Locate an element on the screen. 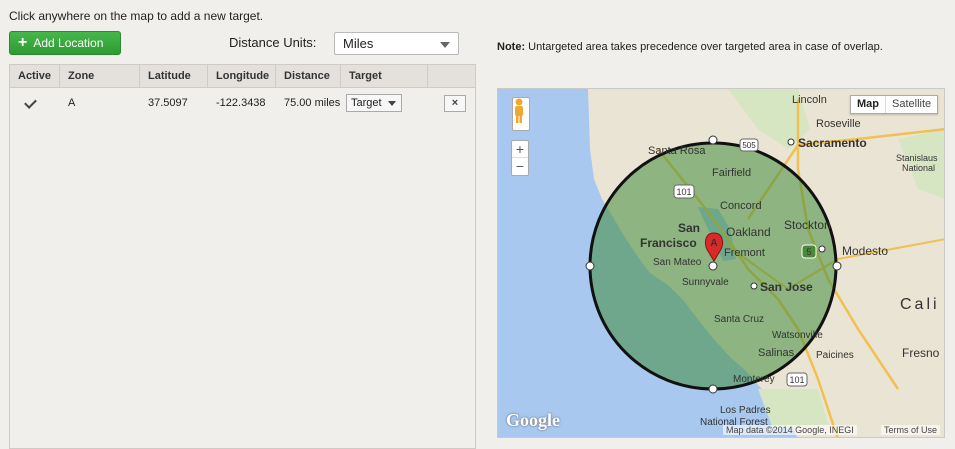 This screenshot has height=449, width=955. place-modesto: Modesto is located at coordinates (865, 251).